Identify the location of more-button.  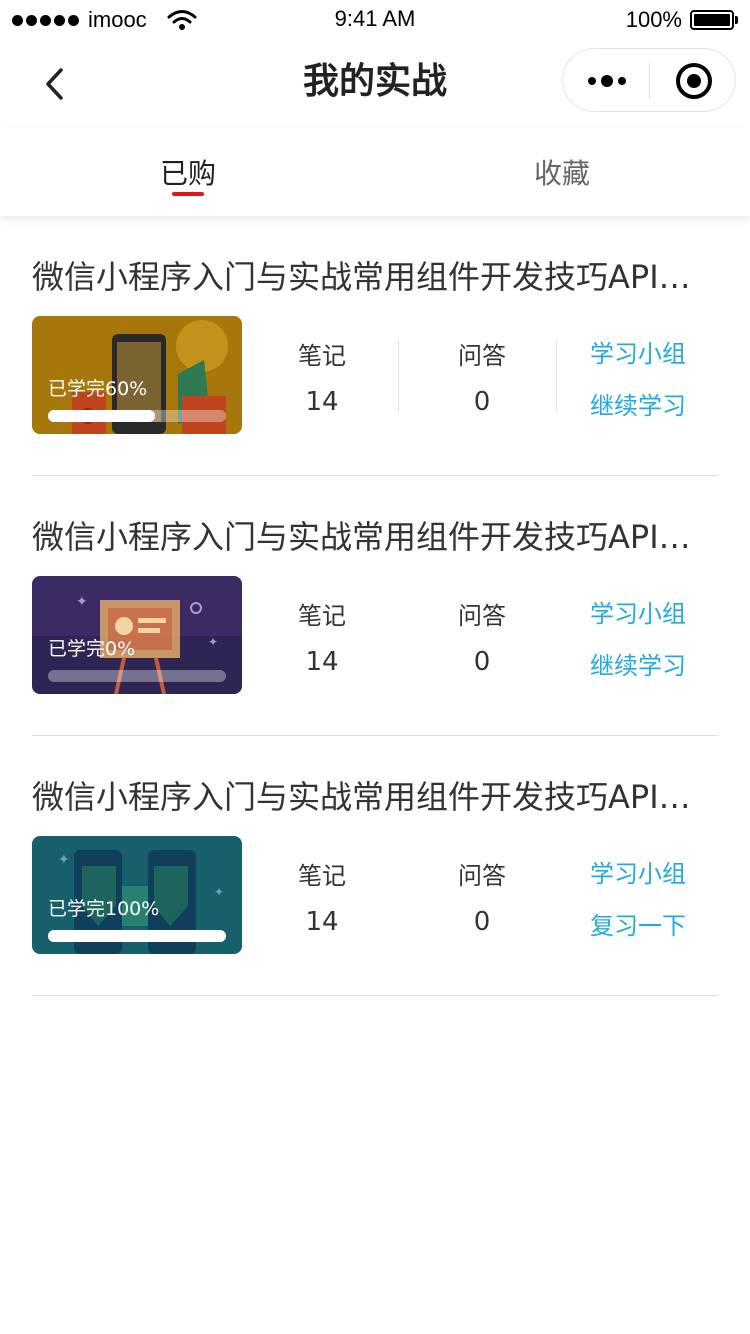
(606, 81).